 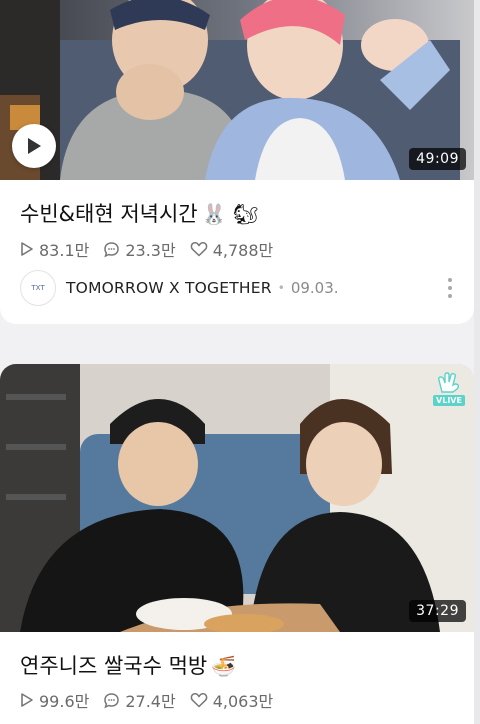 I want to click on vlive-badge-text: VLIVE, so click(x=449, y=400).